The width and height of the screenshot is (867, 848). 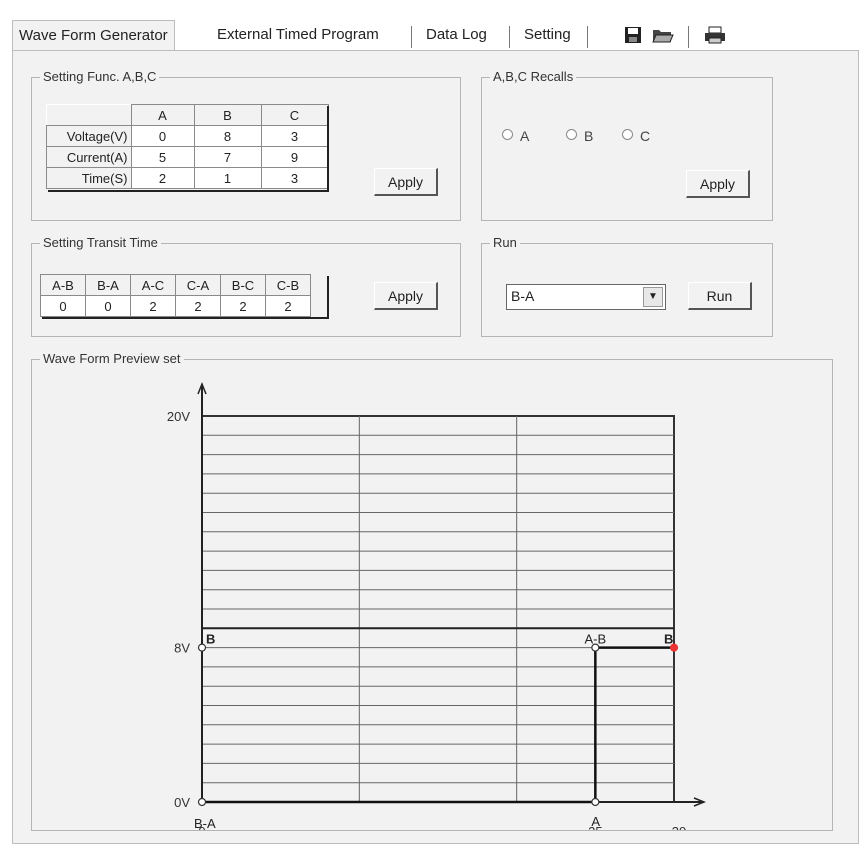 I want to click on recall-group: A,B,C Recalls A B C Apply, so click(x=627, y=145).